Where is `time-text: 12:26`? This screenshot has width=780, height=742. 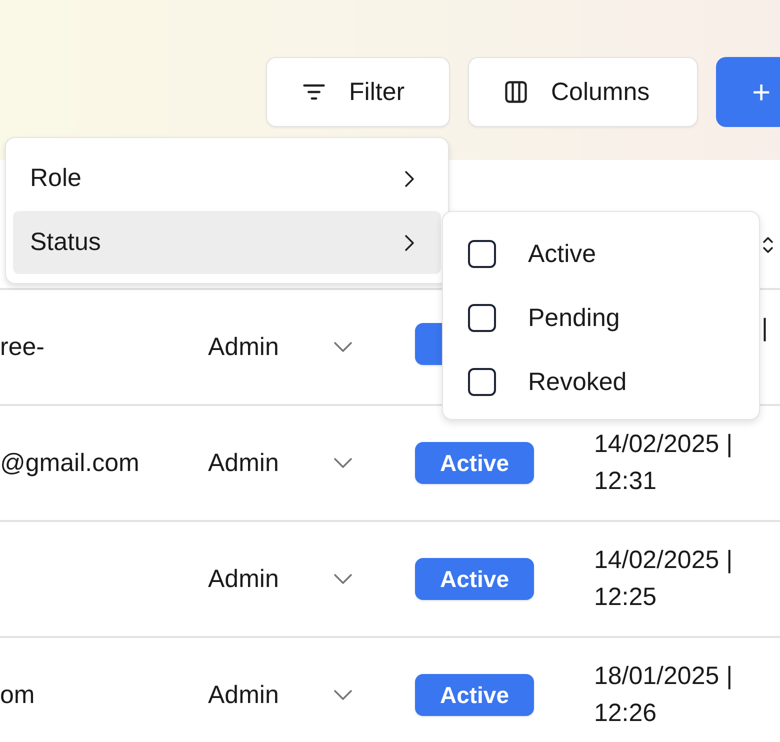 time-text: 12:26 is located at coordinates (626, 713).